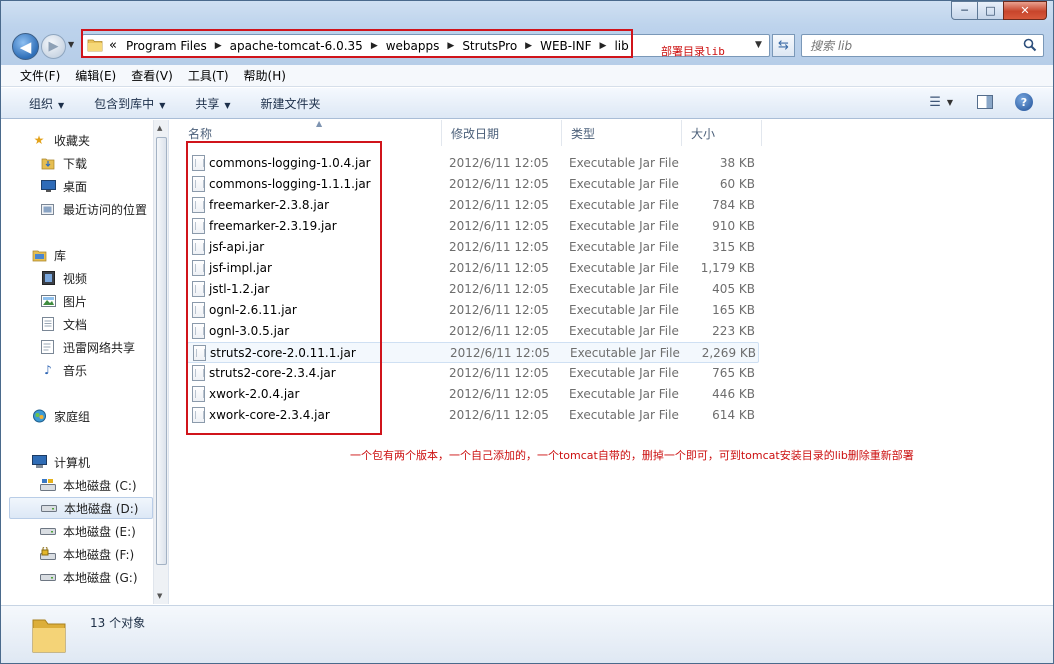 The height and width of the screenshot is (664, 1054). I want to click on nav-videos: 视频, so click(77, 278).